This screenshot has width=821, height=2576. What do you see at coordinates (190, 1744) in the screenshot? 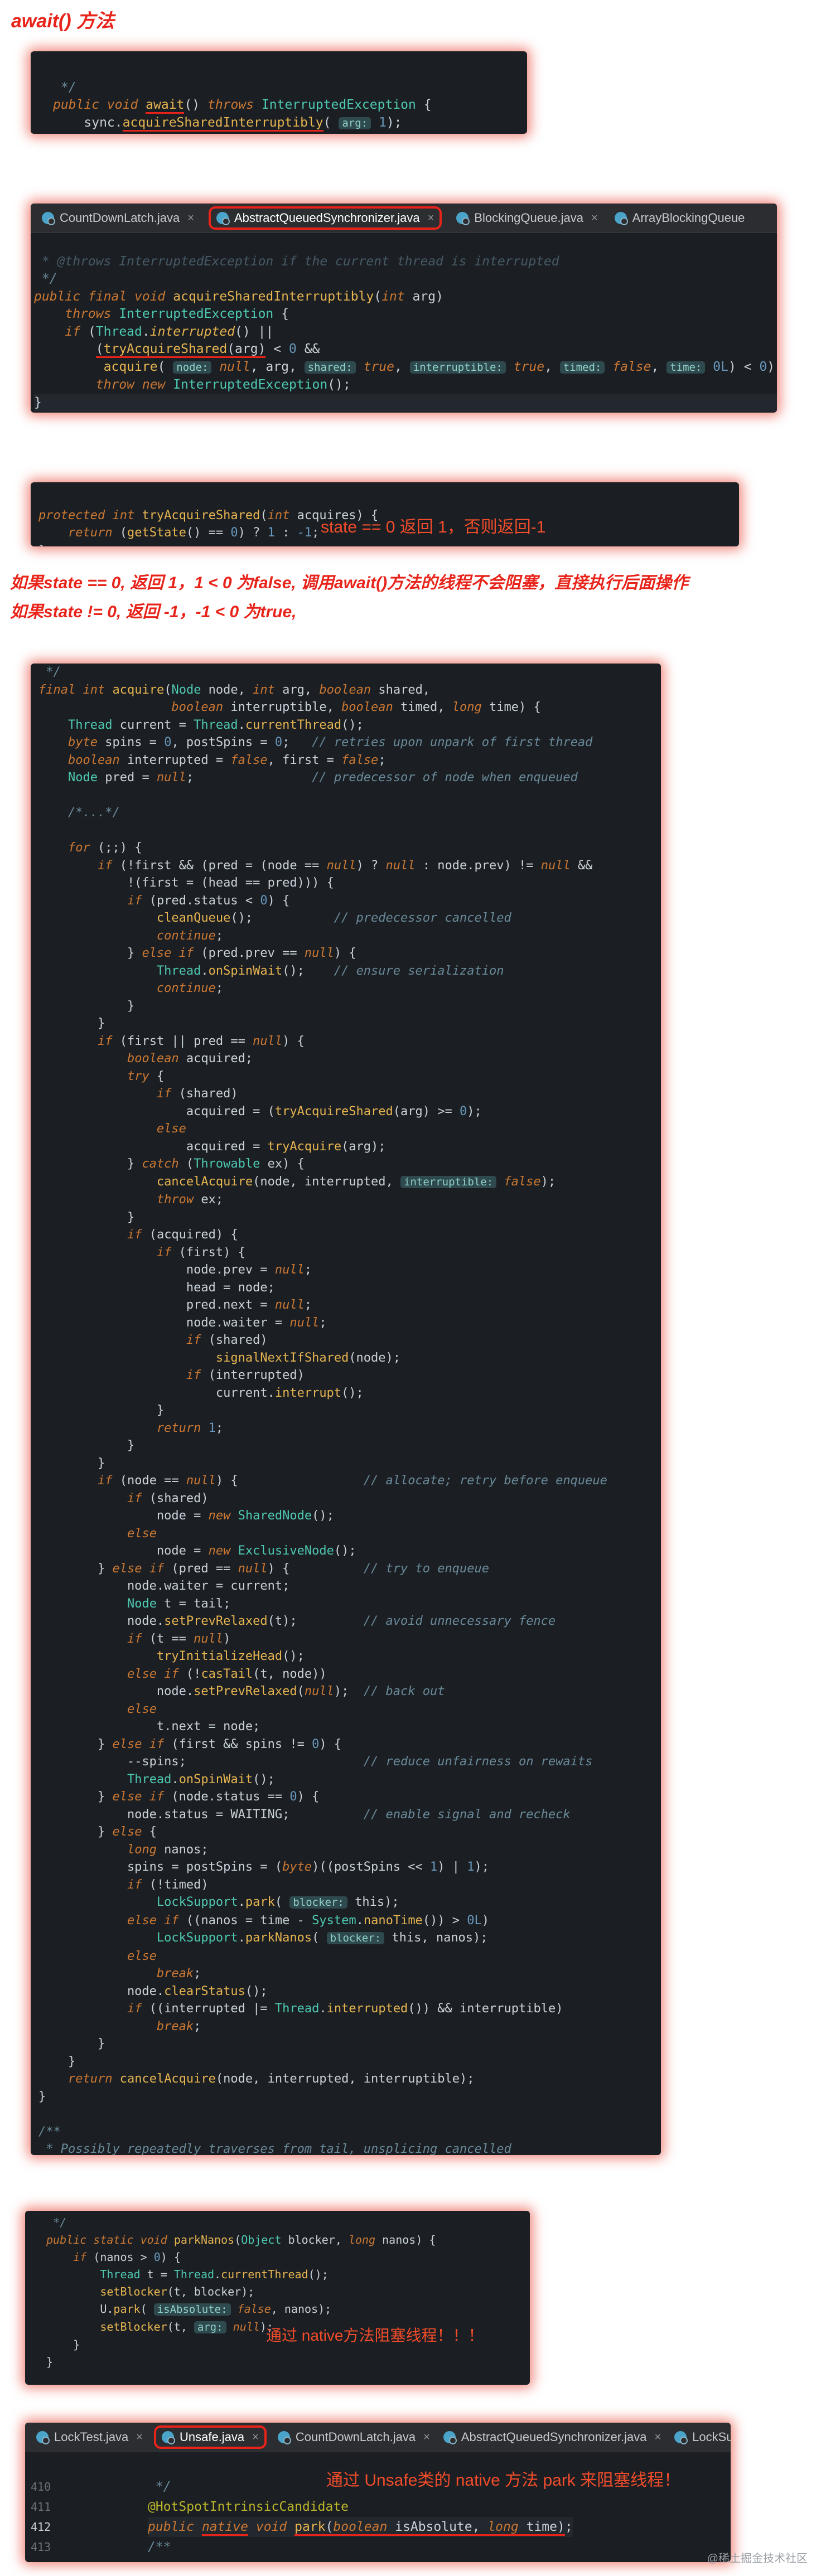
I see `code-line: } else if (first && spins != 0) {` at bounding box center [190, 1744].